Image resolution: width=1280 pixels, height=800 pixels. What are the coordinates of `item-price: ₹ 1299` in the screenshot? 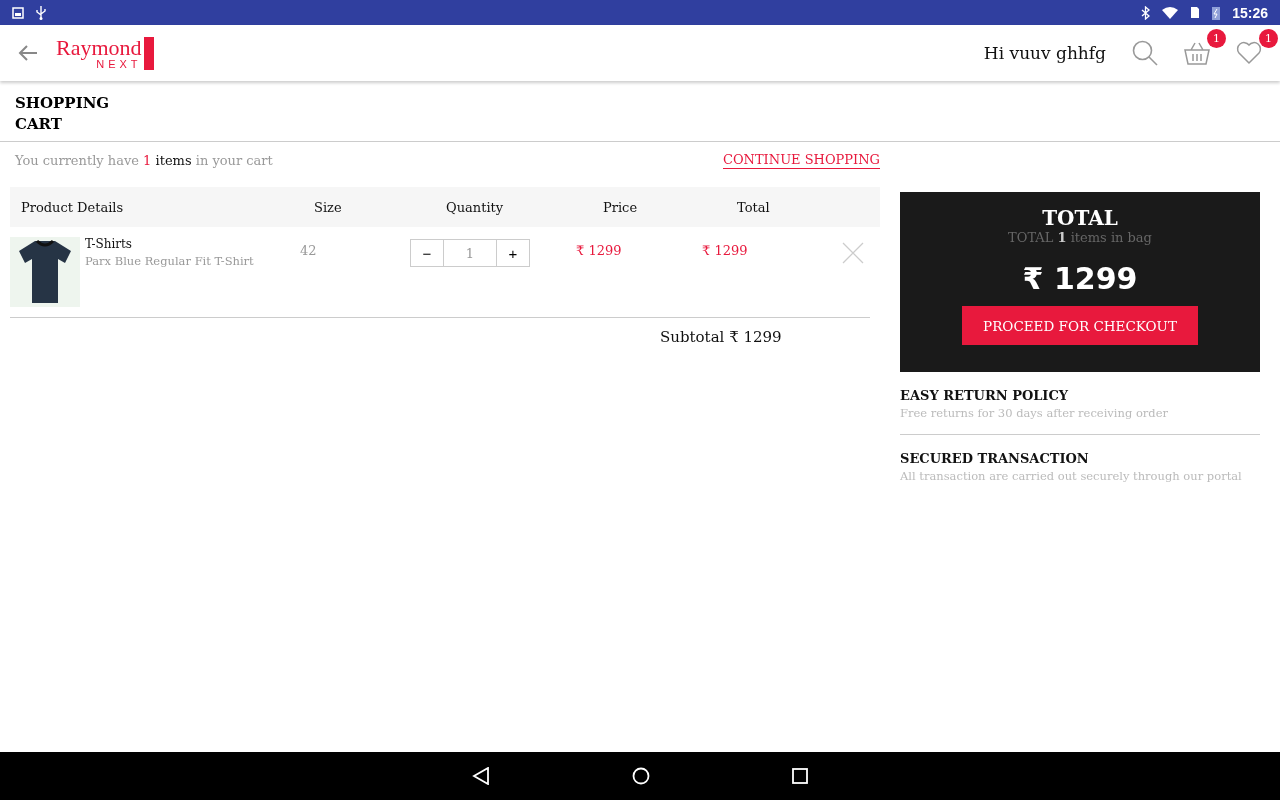 It's located at (599, 250).